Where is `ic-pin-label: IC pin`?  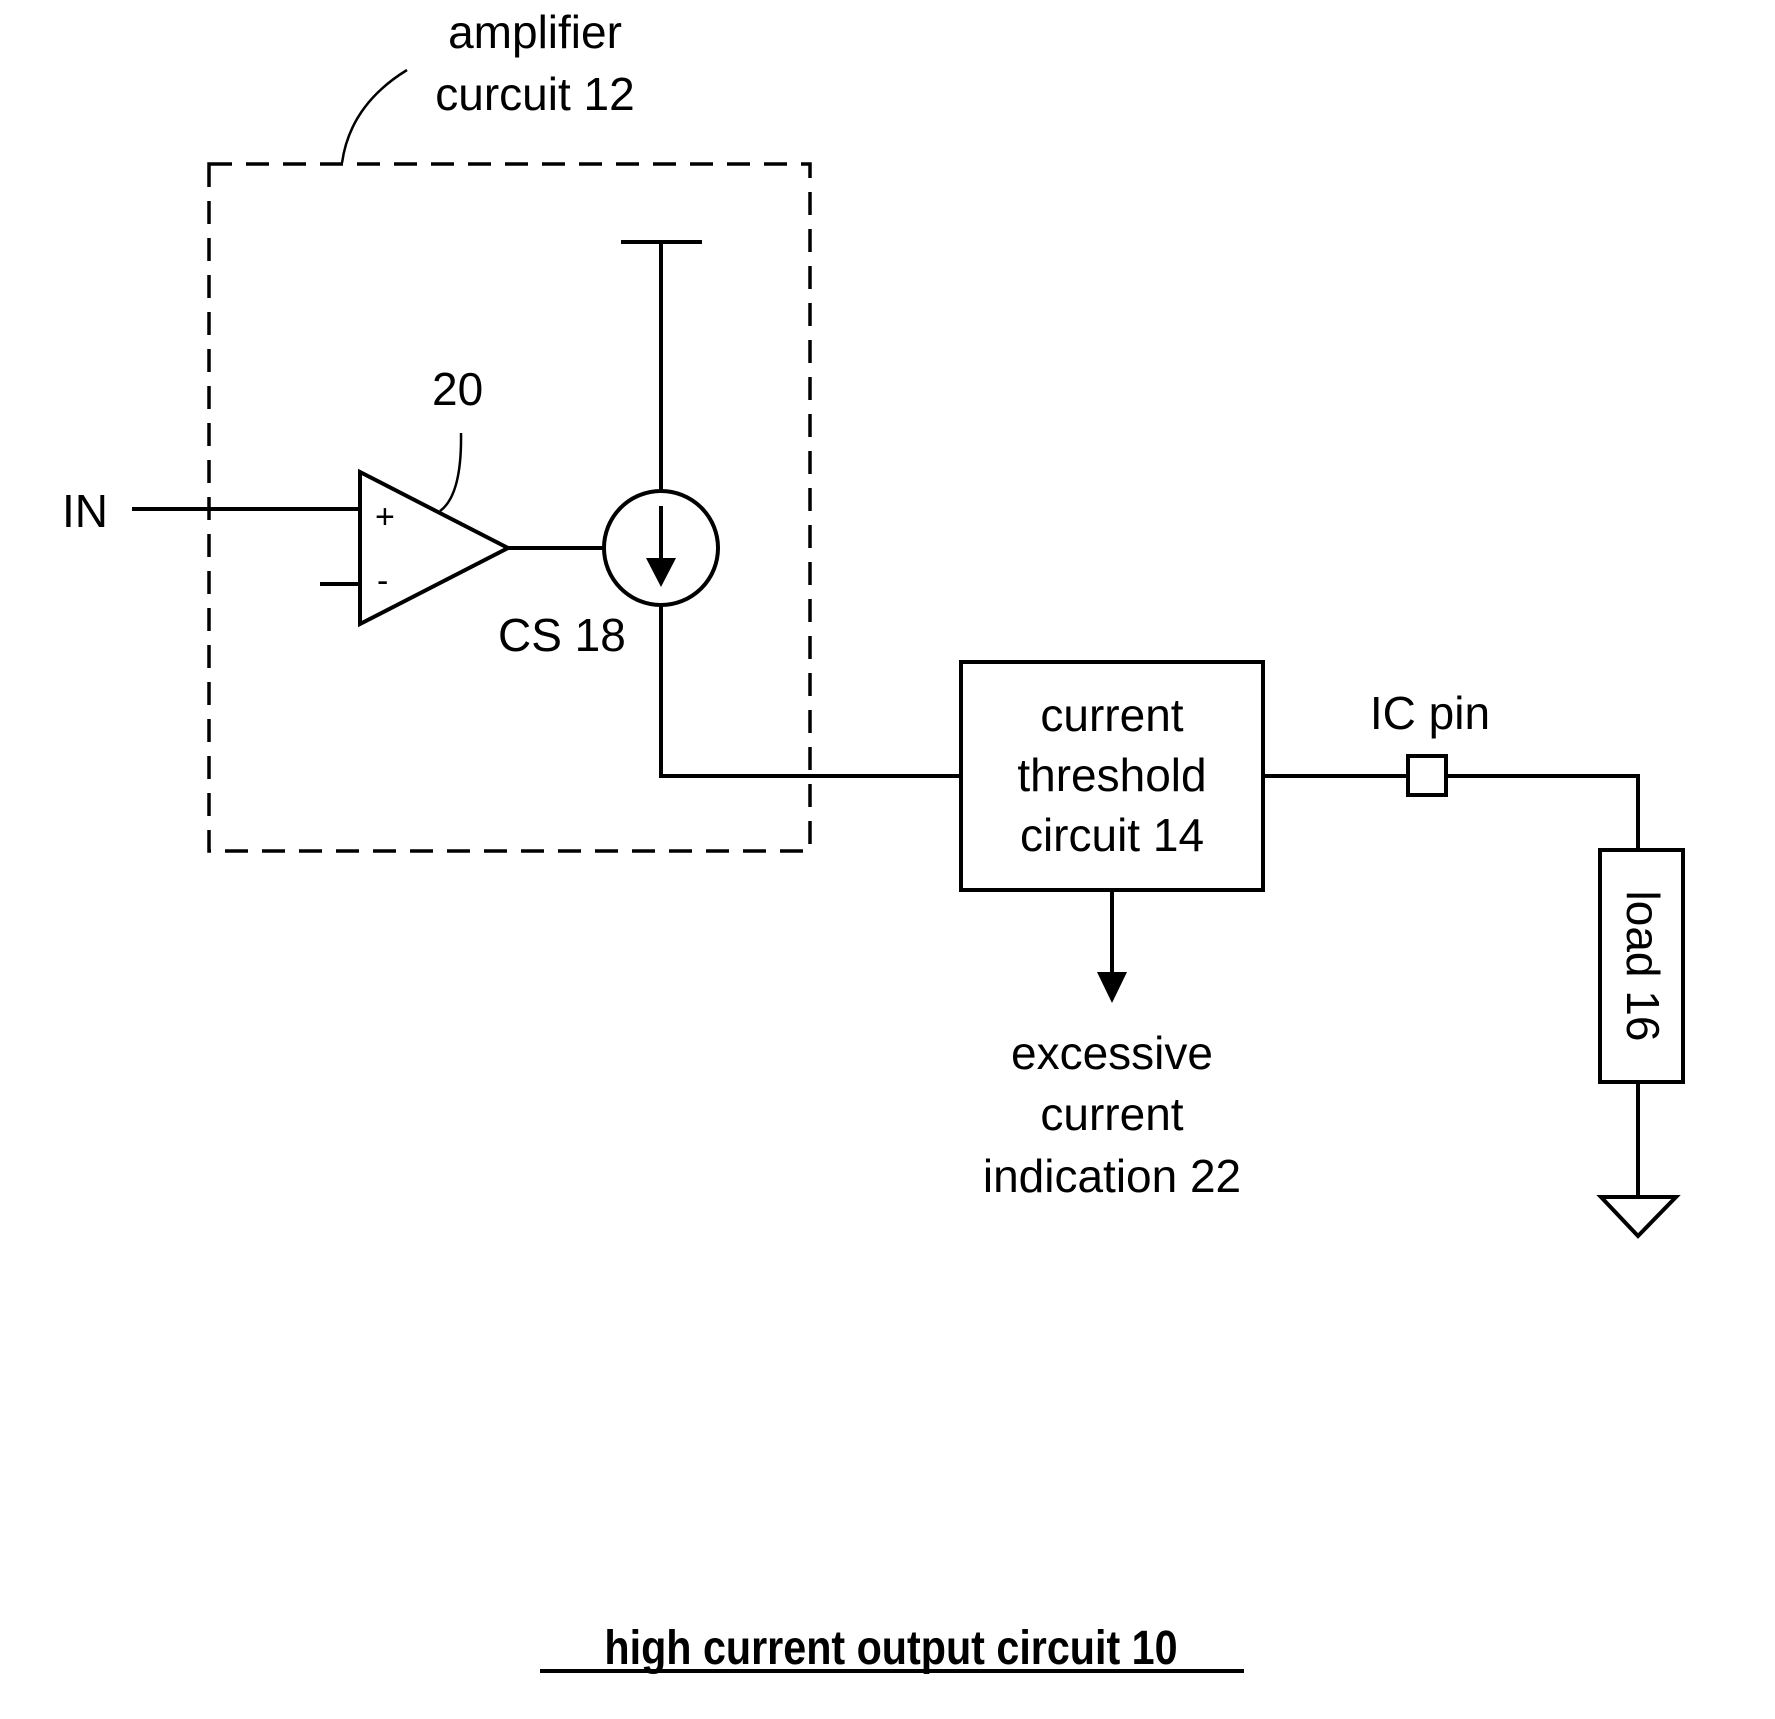
ic-pin-label: IC pin is located at coordinates (1430, 713).